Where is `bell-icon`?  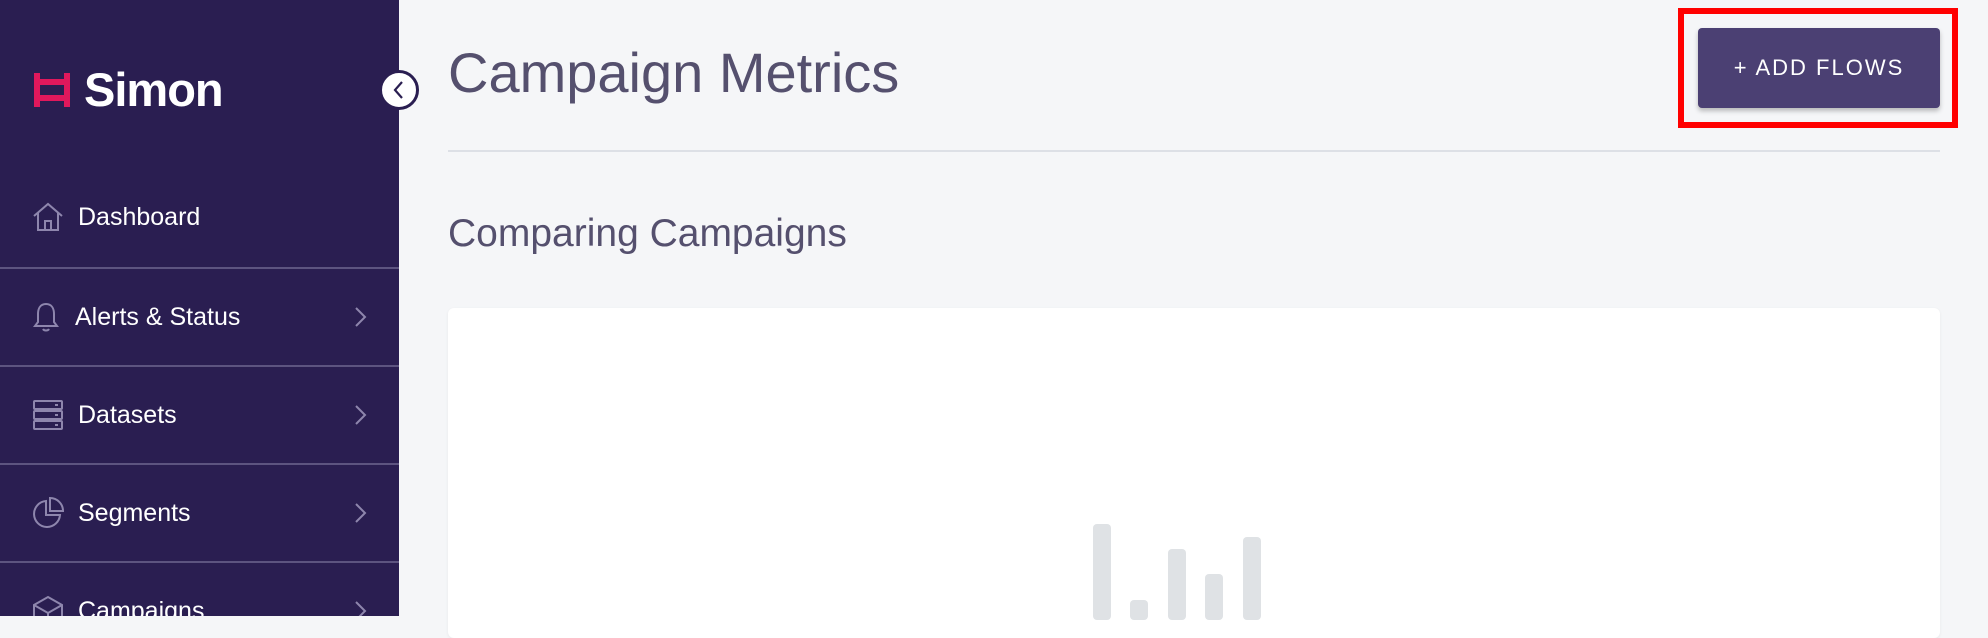 bell-icon is located at coordinates (46, 317).